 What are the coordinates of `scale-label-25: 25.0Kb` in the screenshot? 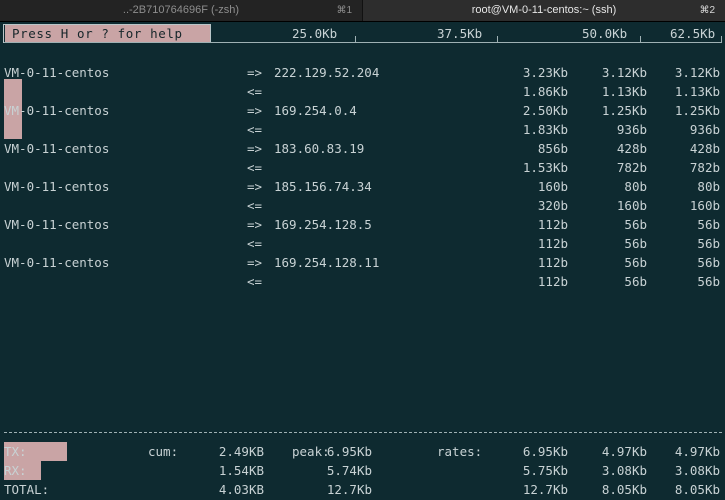 It's located at (315, 33).